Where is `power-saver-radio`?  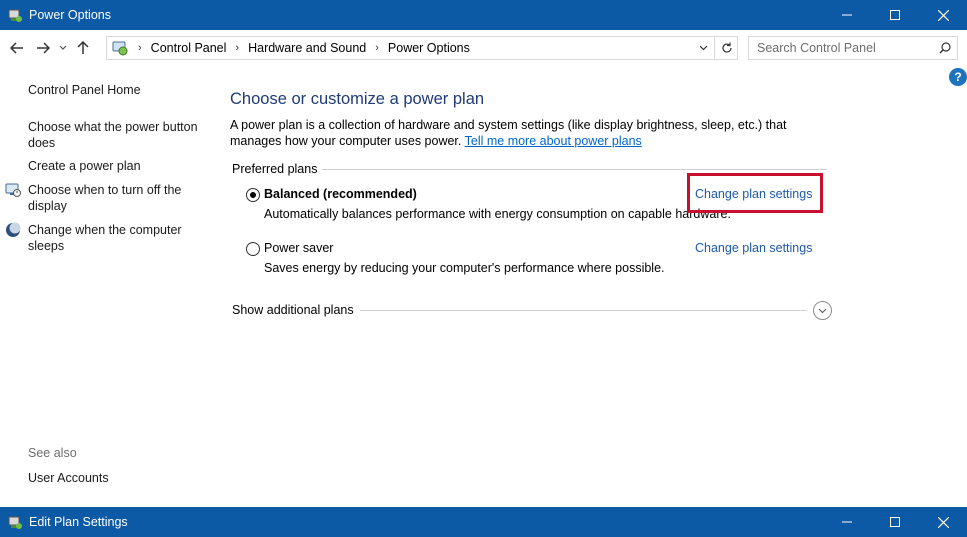 power-saver-radio is located at coordinates (253, 249).